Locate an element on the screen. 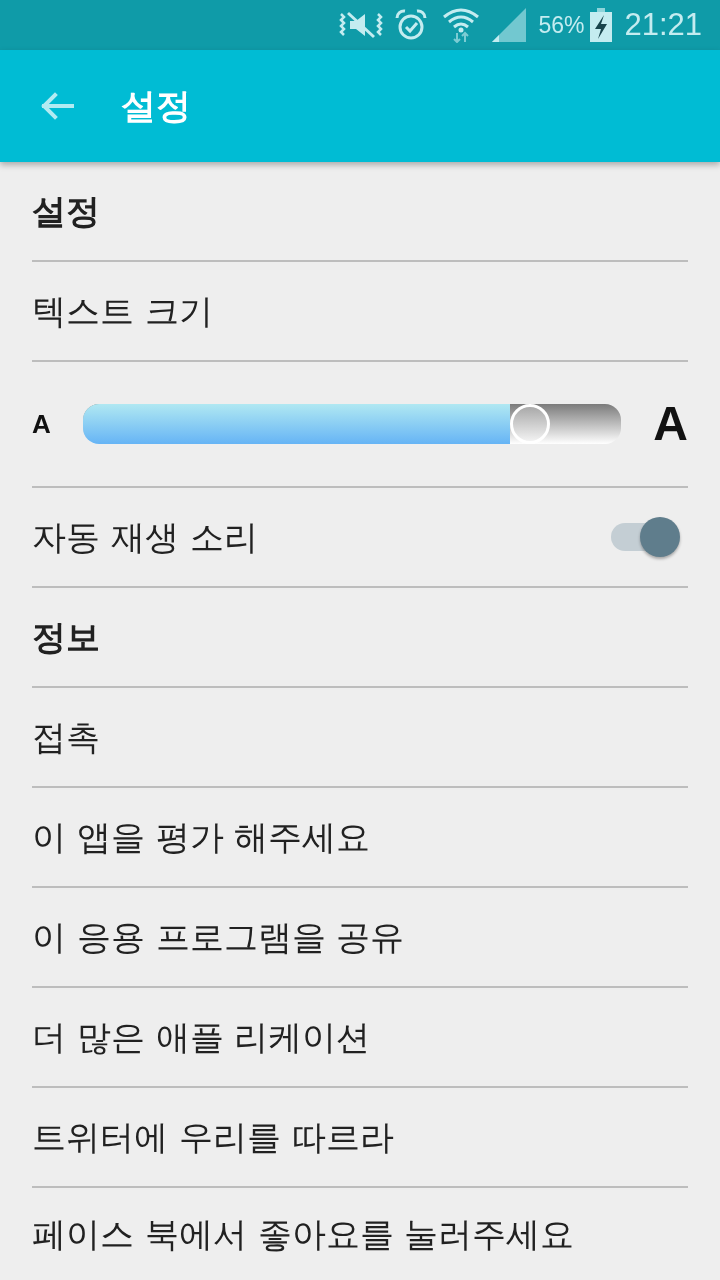  battery-percent: 56% is located at coordinates (561, 25).